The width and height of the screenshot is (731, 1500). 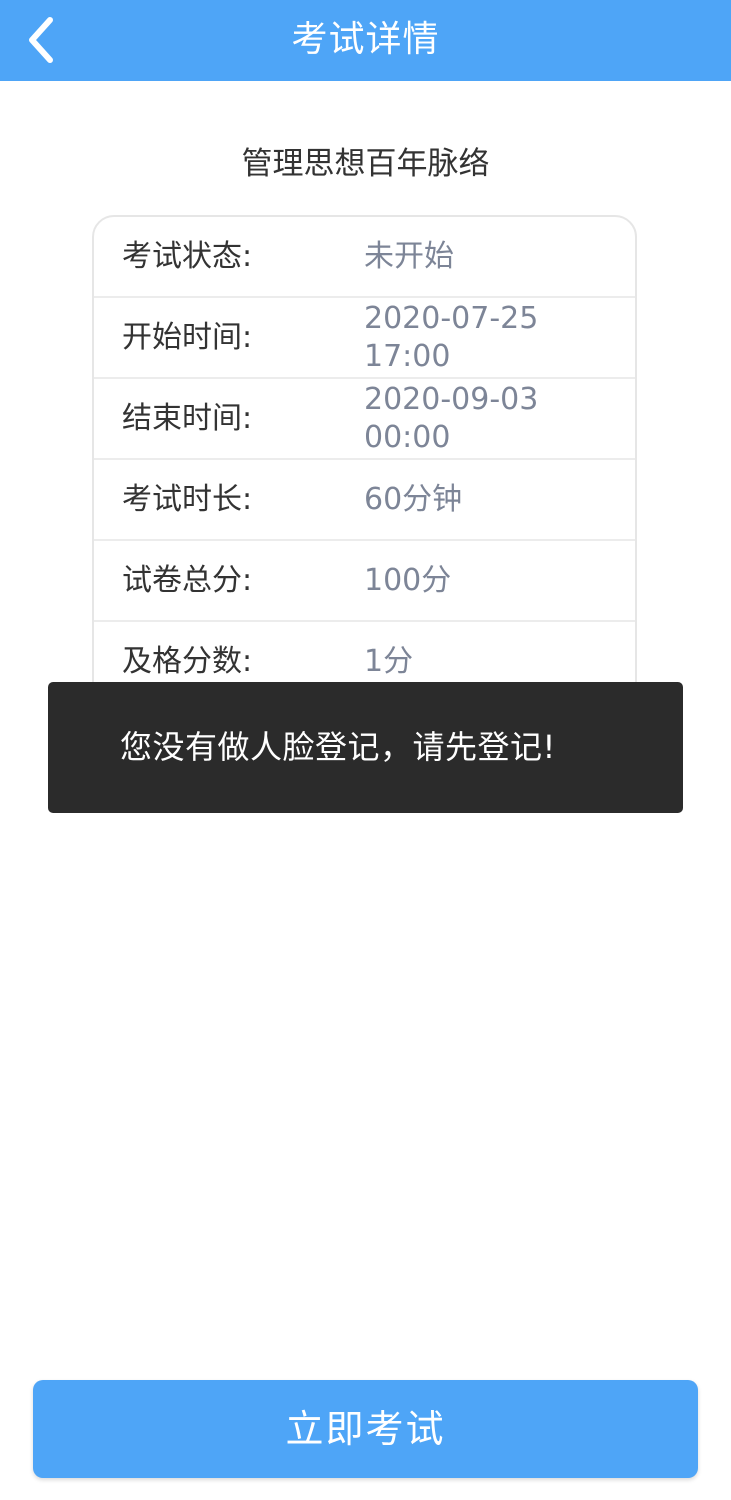 I want to click on info-label: 考试时长:, so click(x=187, y=499).